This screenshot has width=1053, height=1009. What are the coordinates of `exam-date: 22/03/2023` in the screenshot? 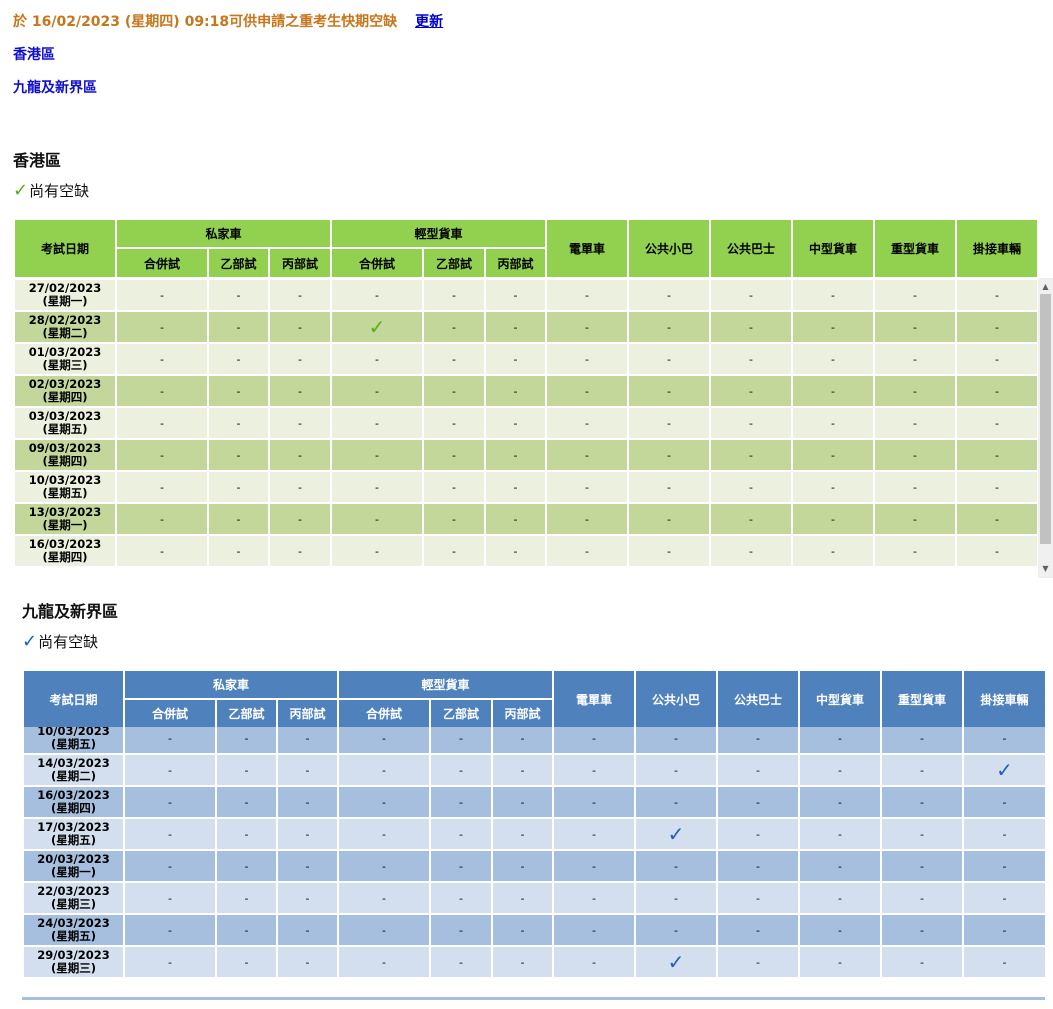 It's located at (73, 891).